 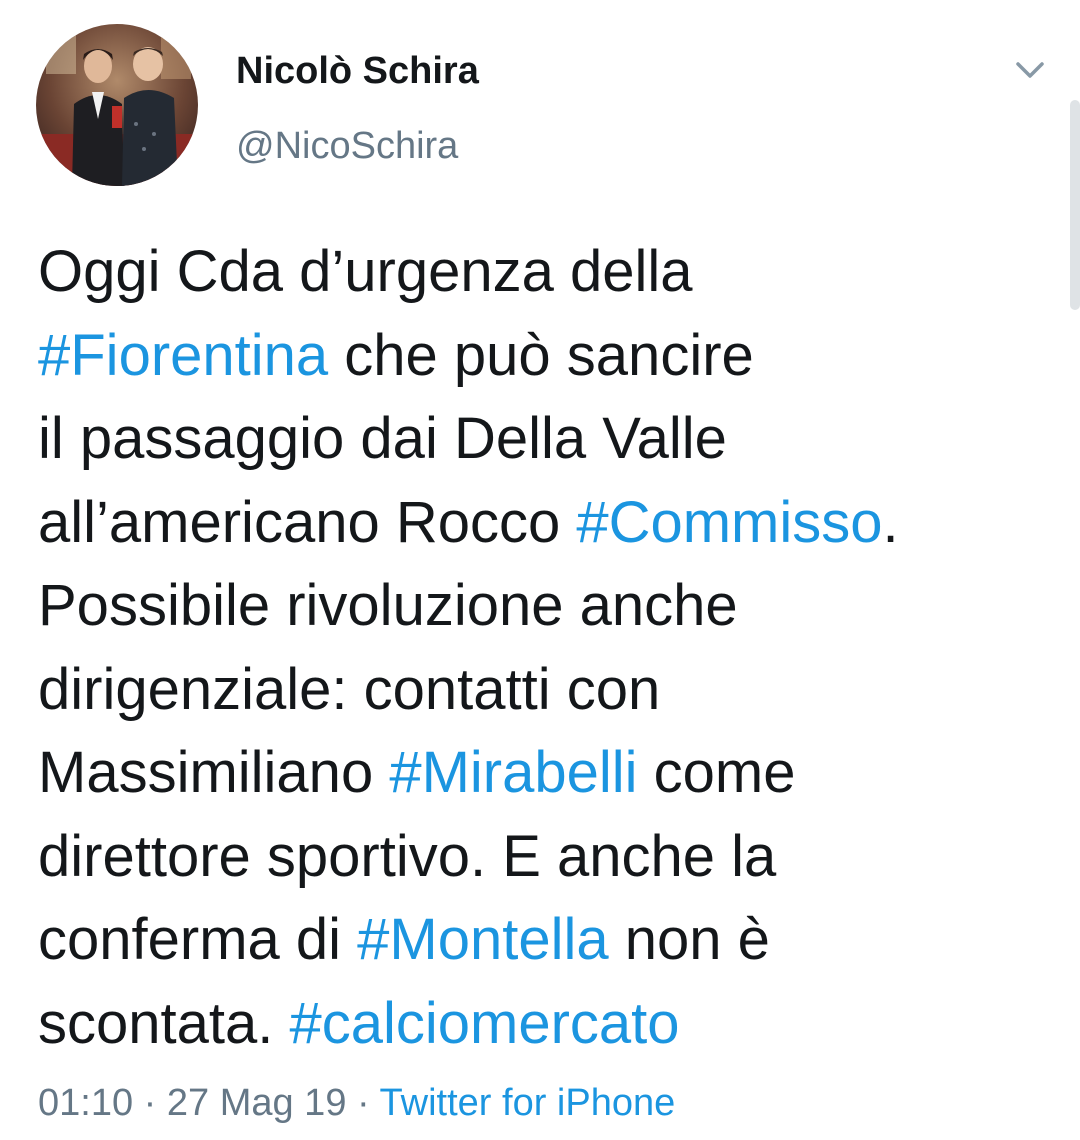 What do you see at coordinates (256, 1103) in the screenshot?
I see `tweet-date: 27 Mag 19` at bounding box center [256, 1103].